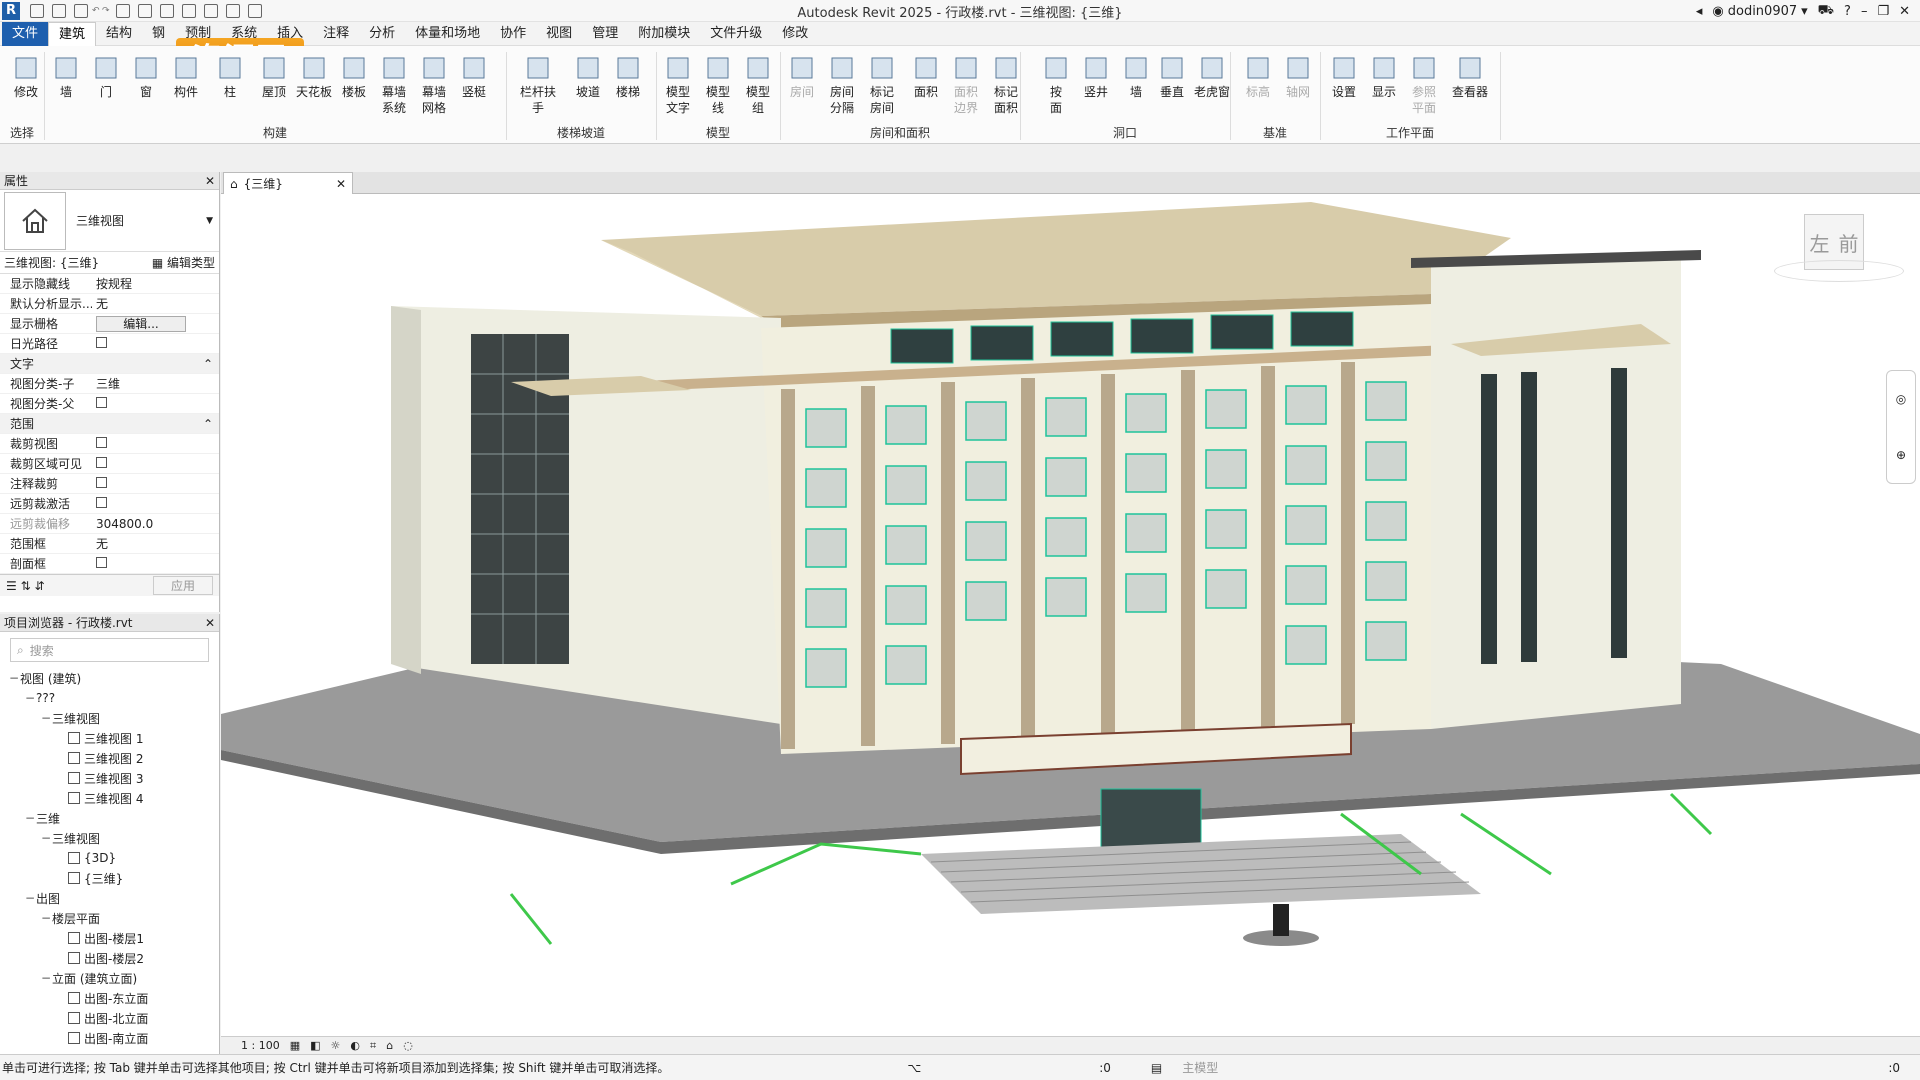  What do you see at coordinates (1384, 77) in the screenshot?
I see `ribbon-tool-32: 显示` at bounding box center [1384, 77].